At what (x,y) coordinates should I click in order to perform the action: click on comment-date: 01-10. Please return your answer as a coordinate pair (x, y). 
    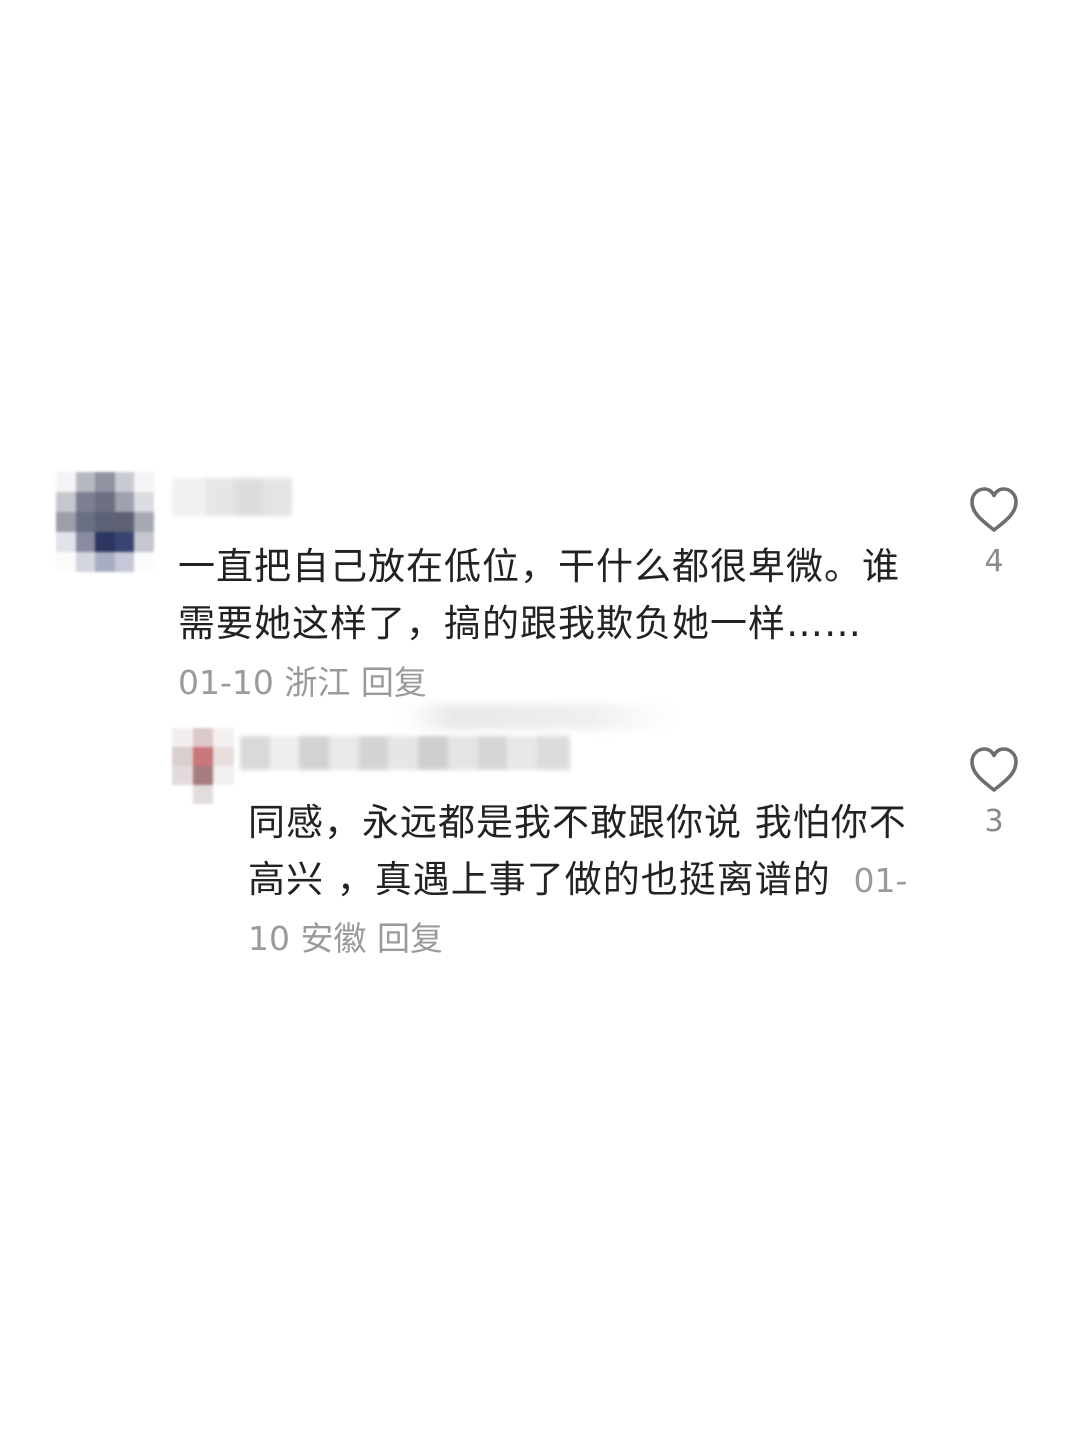
    Looking at the image, I should click on (226, 682).